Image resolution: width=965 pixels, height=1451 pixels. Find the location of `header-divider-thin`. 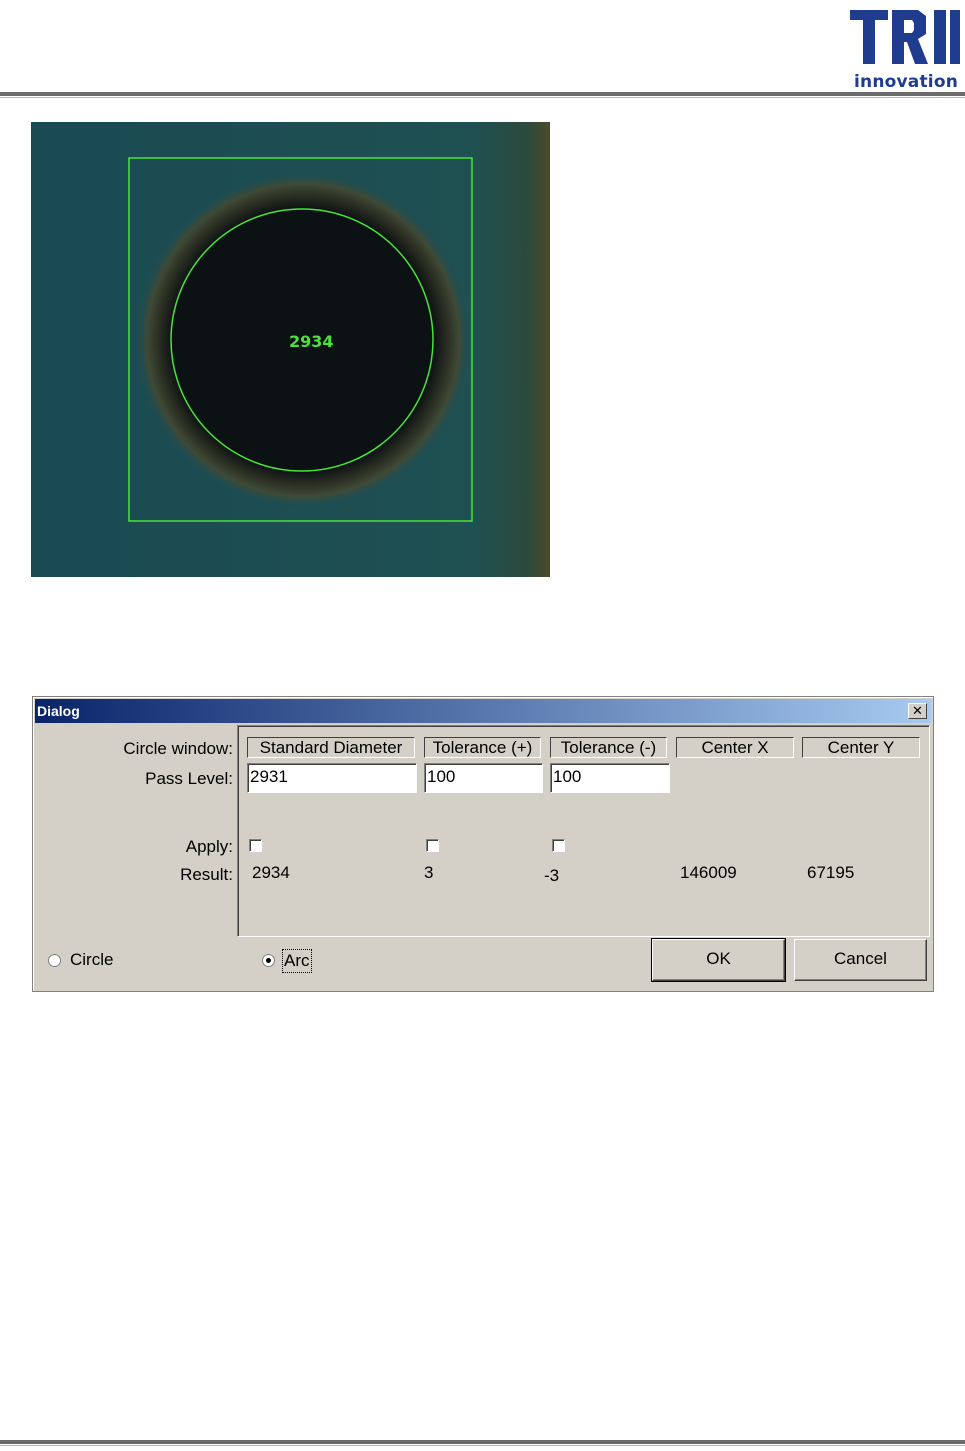

header-divider-thin is located at coordinates (482, 97).